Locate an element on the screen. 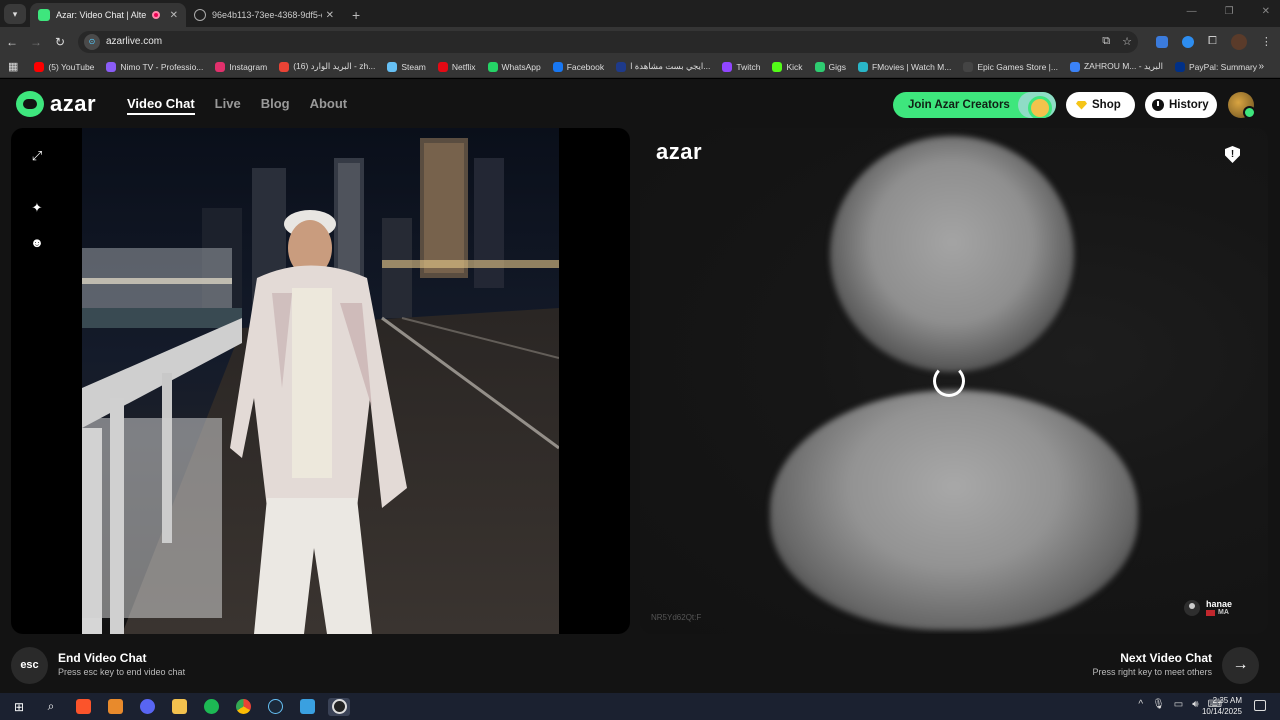 The width and height of the screenshot is (1280, 720). steam-icon is located at coordinates (275, 707).